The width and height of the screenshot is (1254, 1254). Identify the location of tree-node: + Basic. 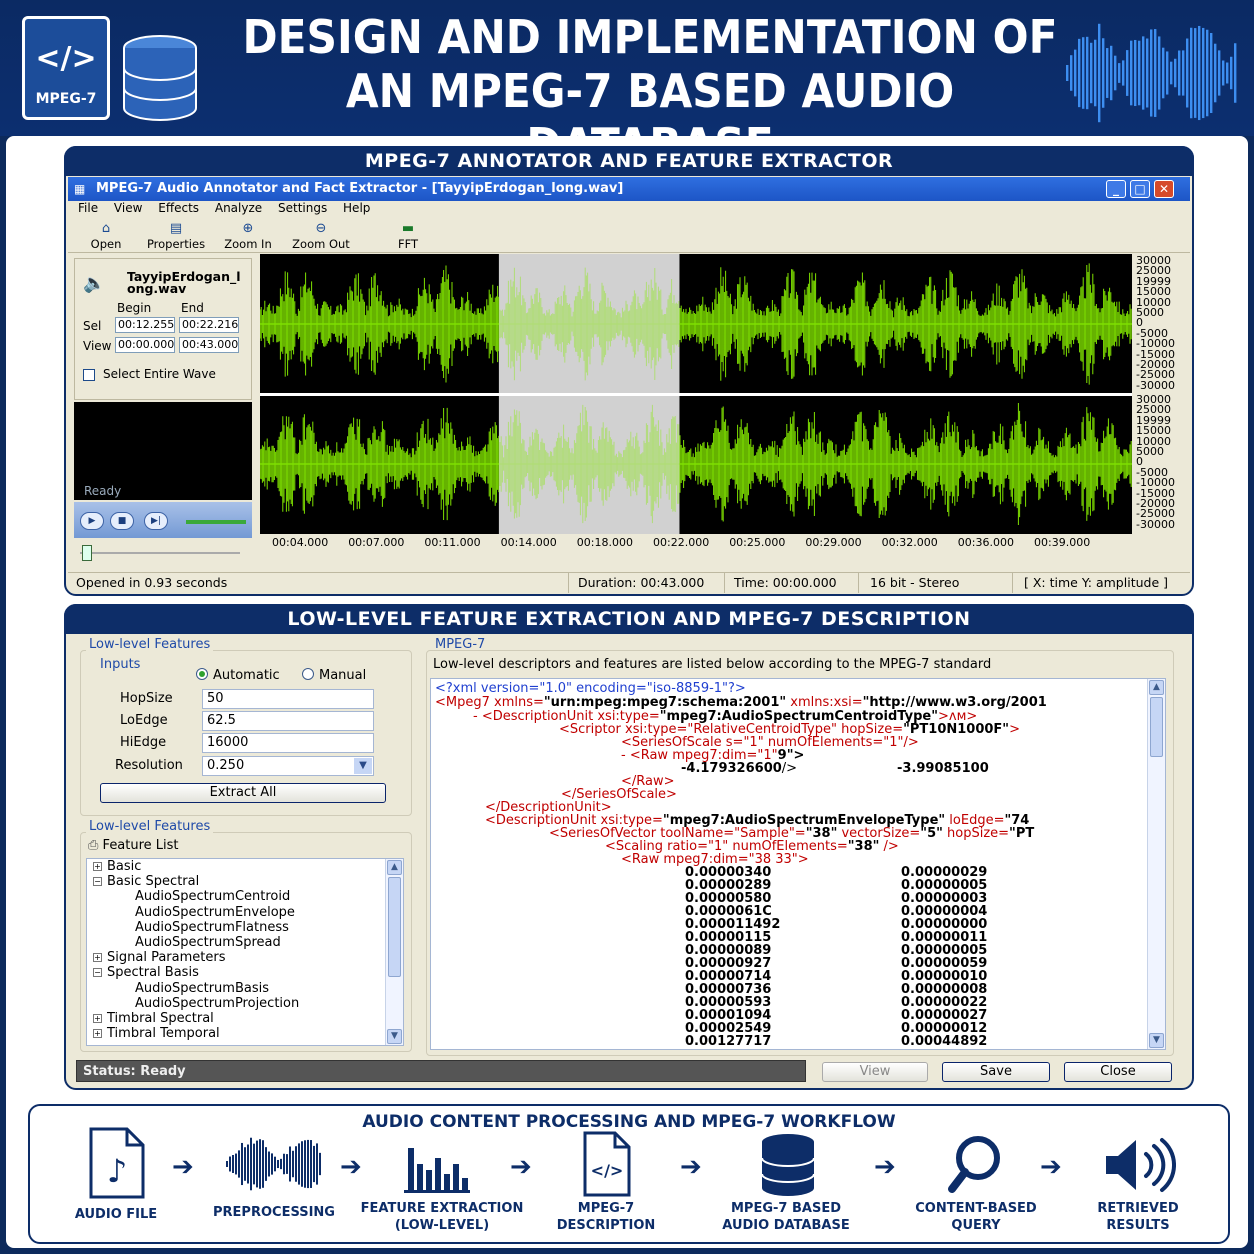
(117, 866).